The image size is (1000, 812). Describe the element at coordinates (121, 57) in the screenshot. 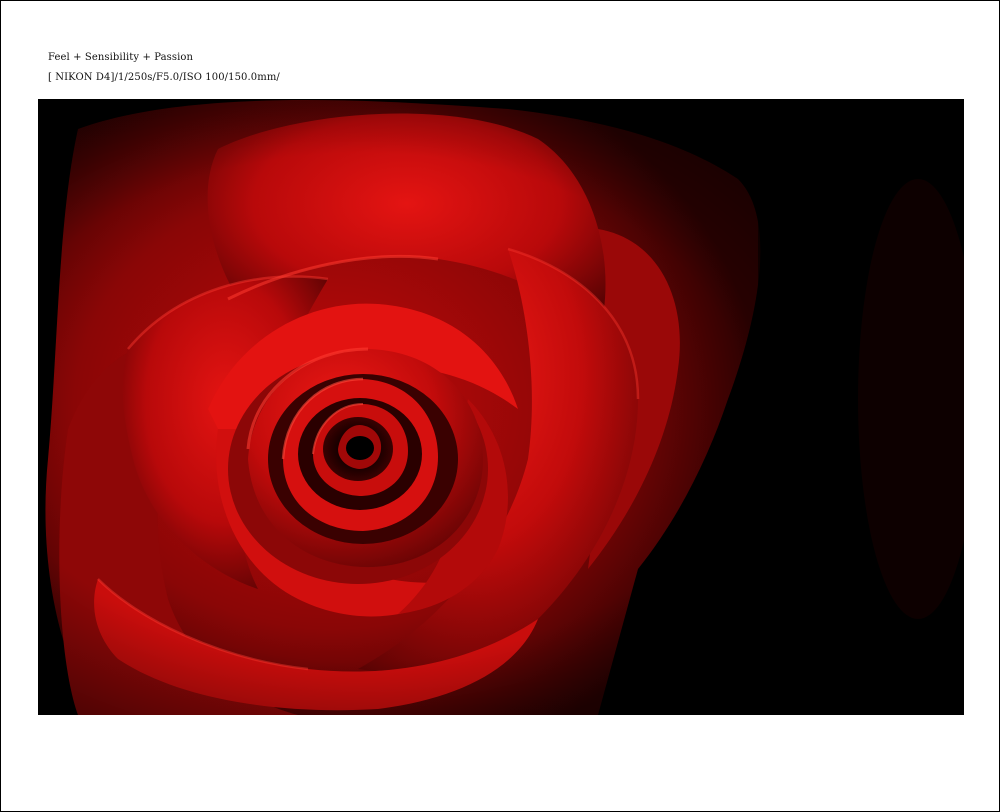

I see `photo-title: Feel + Sensibility + Passion` at that location.